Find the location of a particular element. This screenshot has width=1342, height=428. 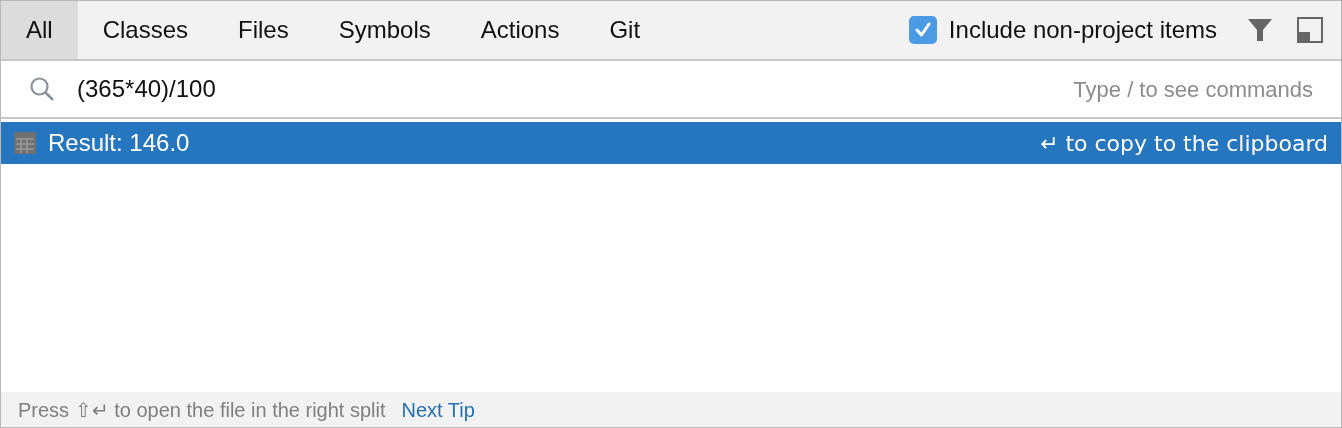

result-hint: ↵ to copy to the clipboard is located at coordinates (1183, 143).